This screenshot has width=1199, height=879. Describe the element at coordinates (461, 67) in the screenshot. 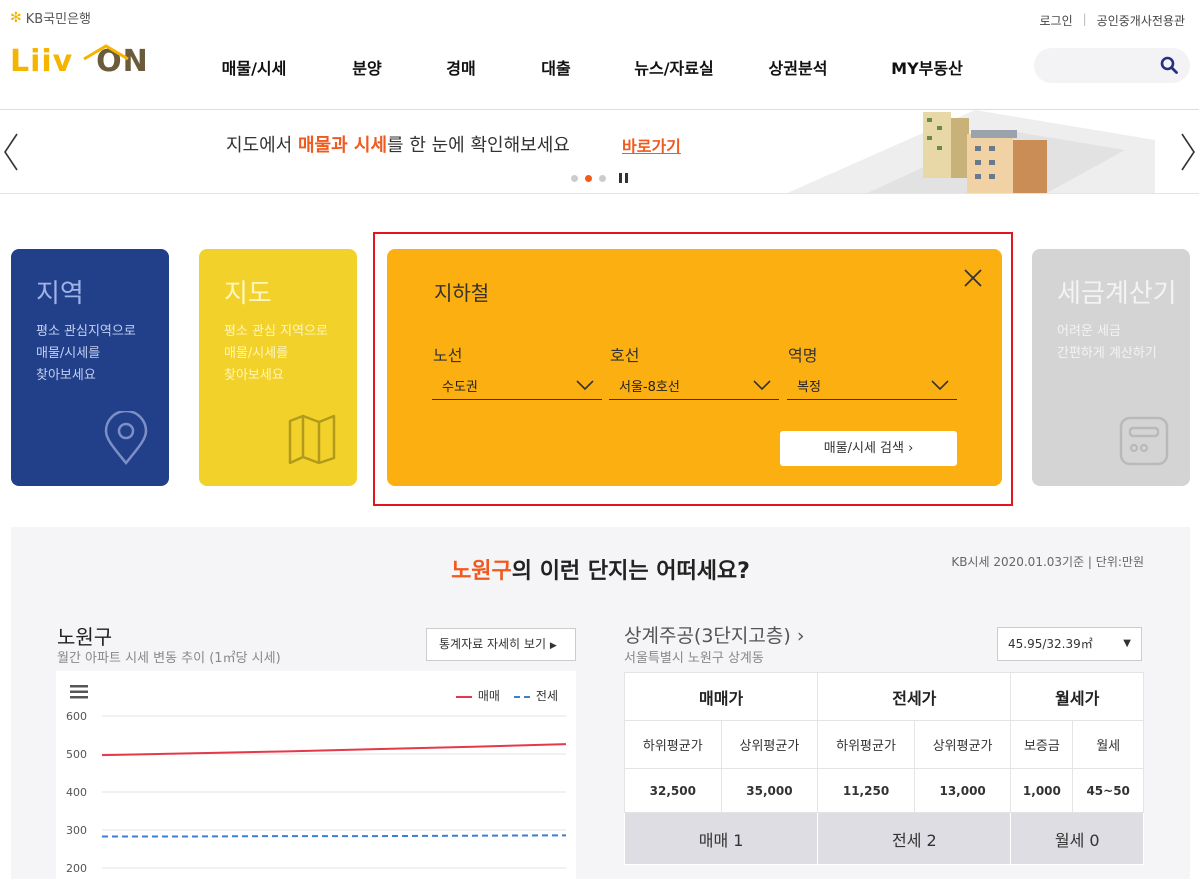

I see `nav-auction: 경매` at that location.